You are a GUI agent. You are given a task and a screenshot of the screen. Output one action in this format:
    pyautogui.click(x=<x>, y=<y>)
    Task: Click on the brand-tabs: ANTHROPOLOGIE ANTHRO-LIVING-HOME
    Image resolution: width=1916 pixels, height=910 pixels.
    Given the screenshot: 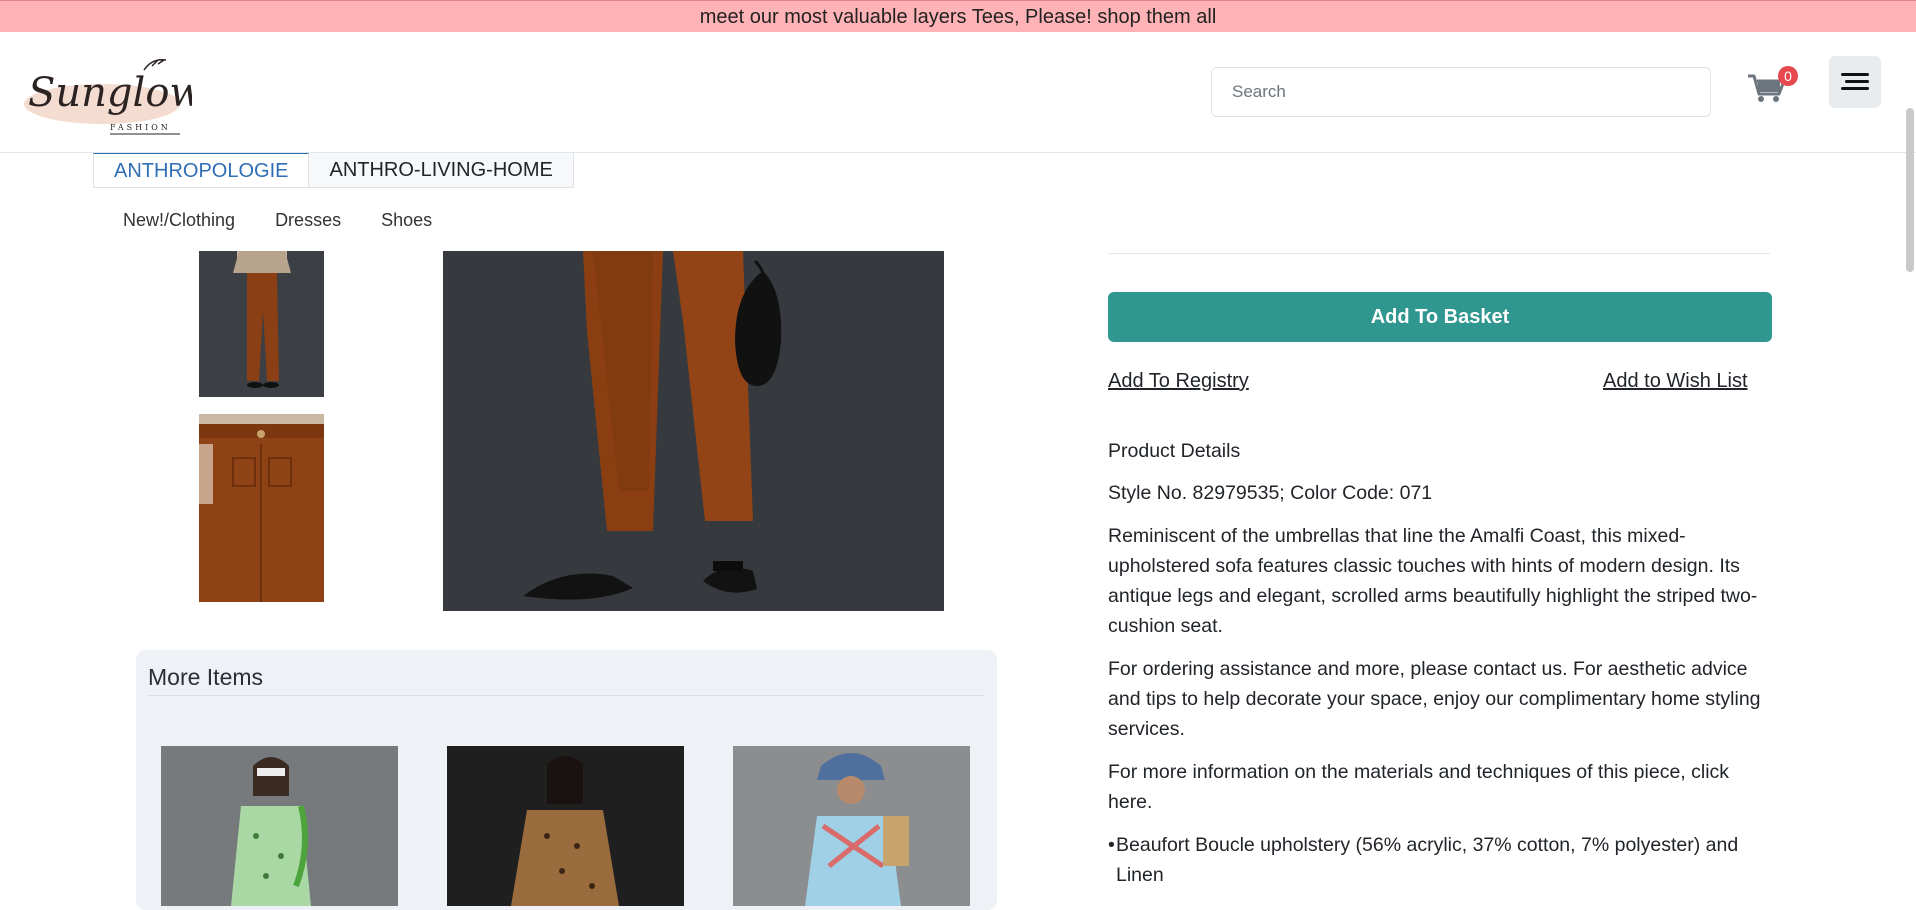 What is the action you would take?
    pyautogui.click(x=333, y=170)
    